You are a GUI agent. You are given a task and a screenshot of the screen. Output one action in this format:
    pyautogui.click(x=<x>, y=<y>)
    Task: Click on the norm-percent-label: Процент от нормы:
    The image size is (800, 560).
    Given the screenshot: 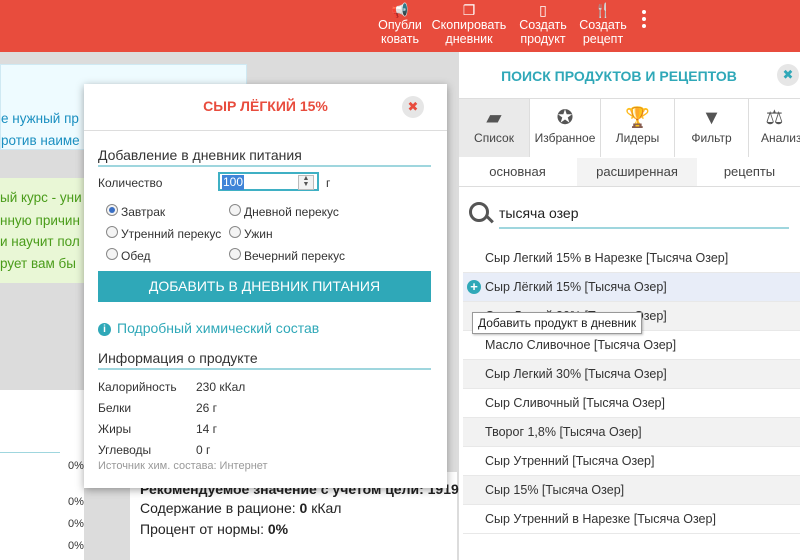 What is the action you would take?
    pyautogui.click(x=202, y=529)
    